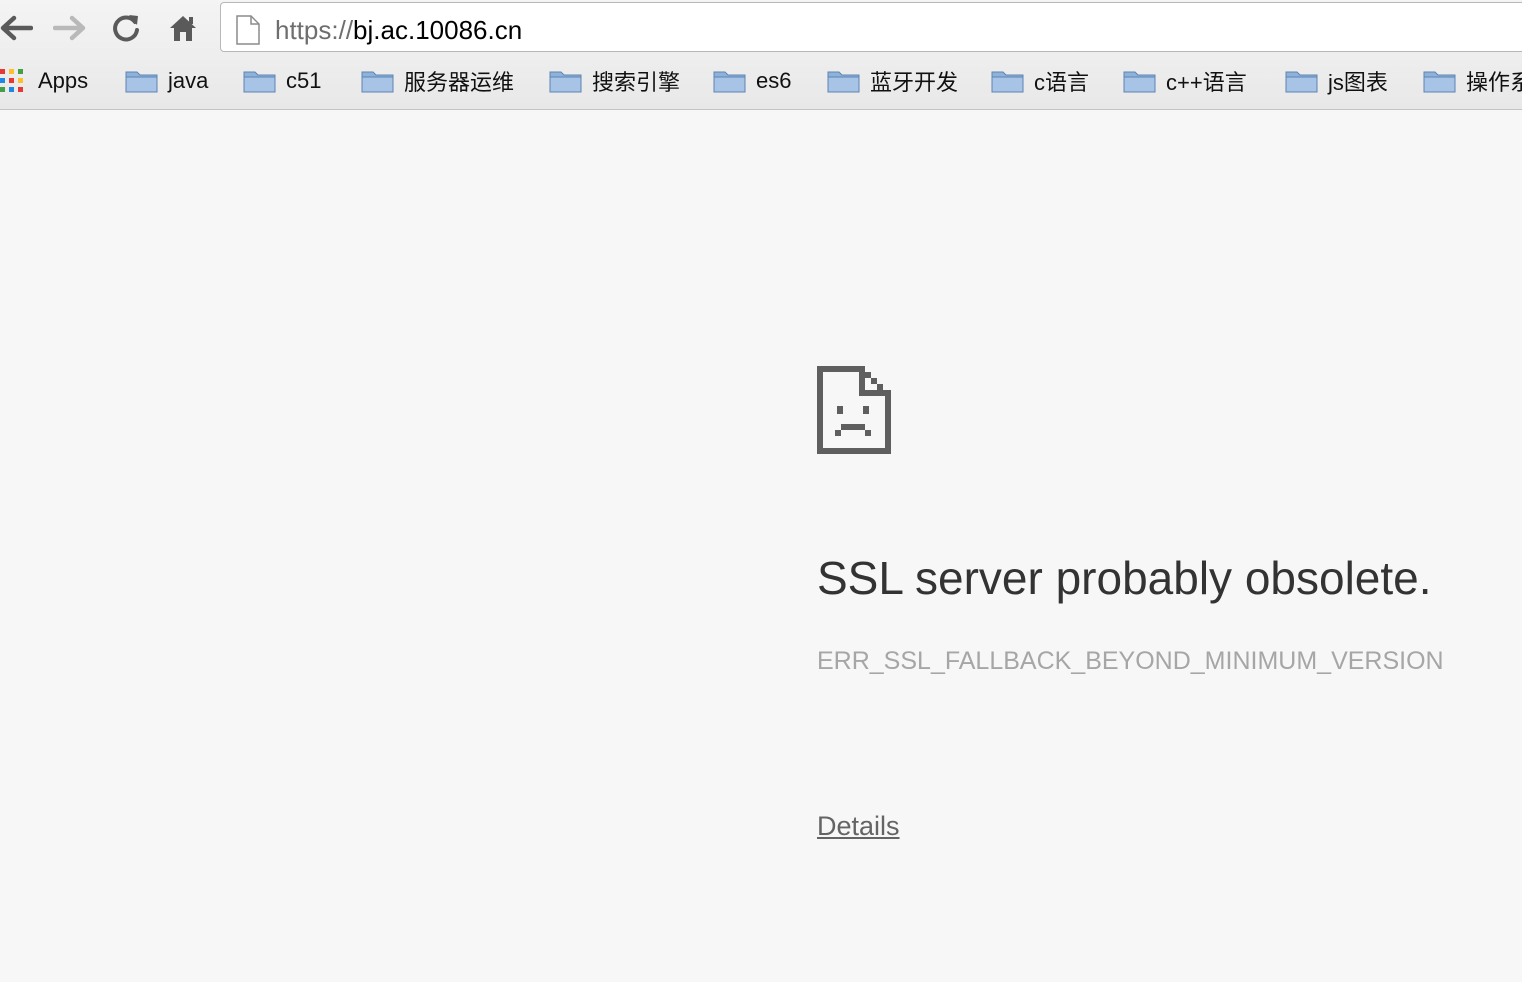 The image size is (1522, 982). Describe the element at coordinates (752, 81) in the screenshot. I see `bookmark-folder: es6` at that location.